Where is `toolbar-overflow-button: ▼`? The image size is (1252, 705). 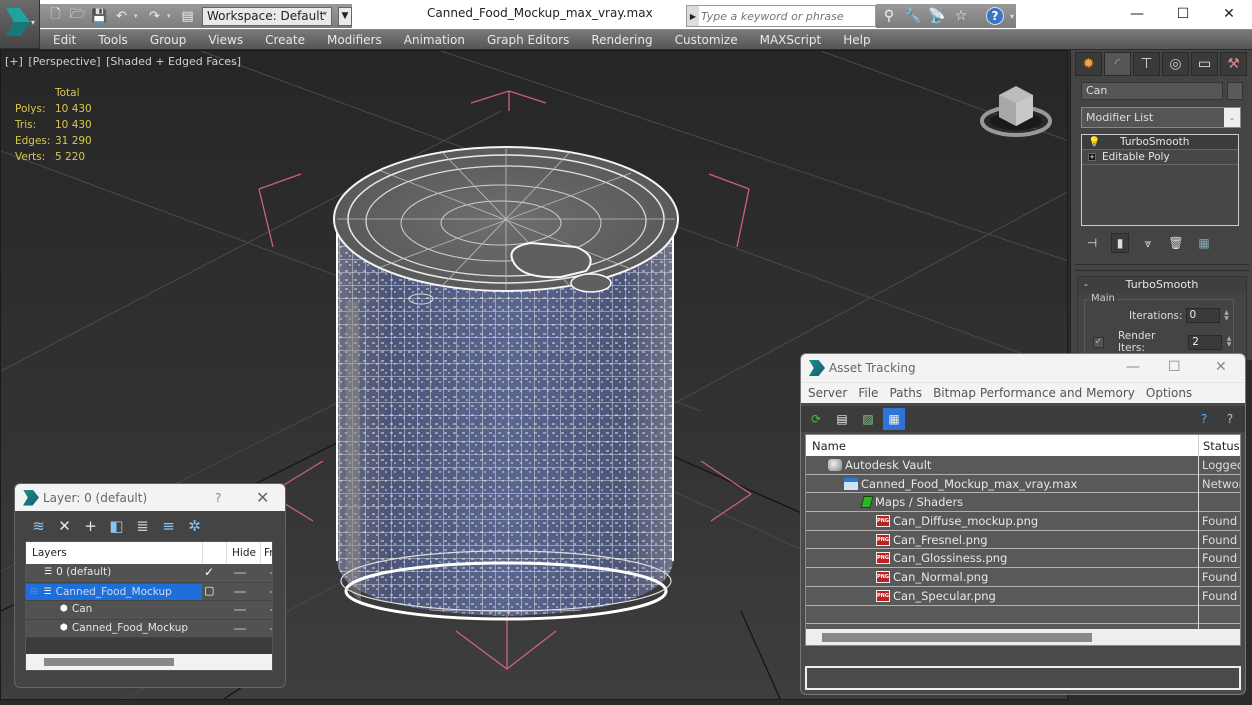
toolbar-overflow-button: ▼ is located at coordinates (345, 16).